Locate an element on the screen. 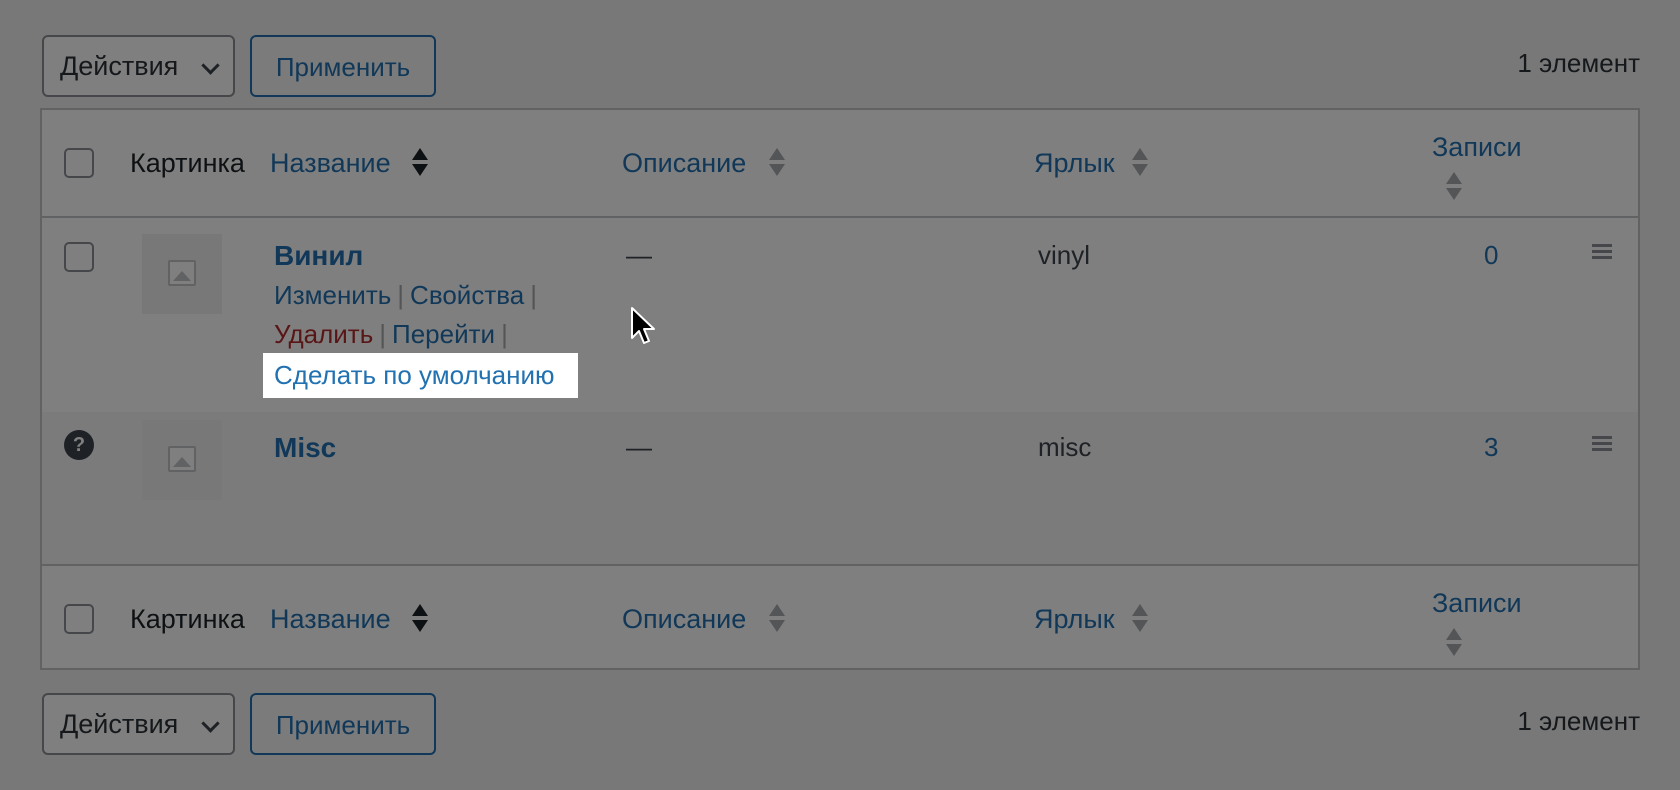 The width and height of the screenshot is (1680, 790). view-link: Перейти is located at coordinates (443, 334).